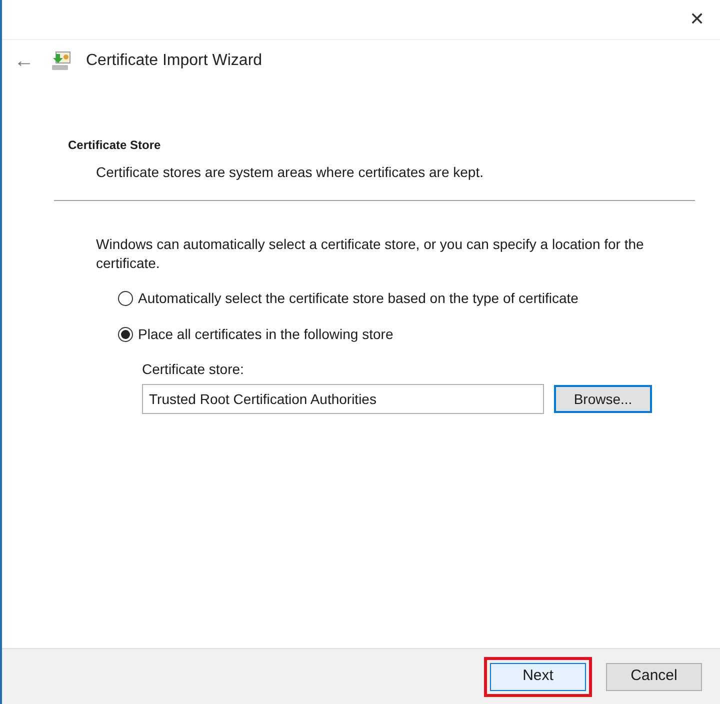  Describe the element at coordinates (370, 254) in the screenshot. I see `intro-text: Windows can automatically select a certificate store, or you can specify a location for the certificate.` at that location.